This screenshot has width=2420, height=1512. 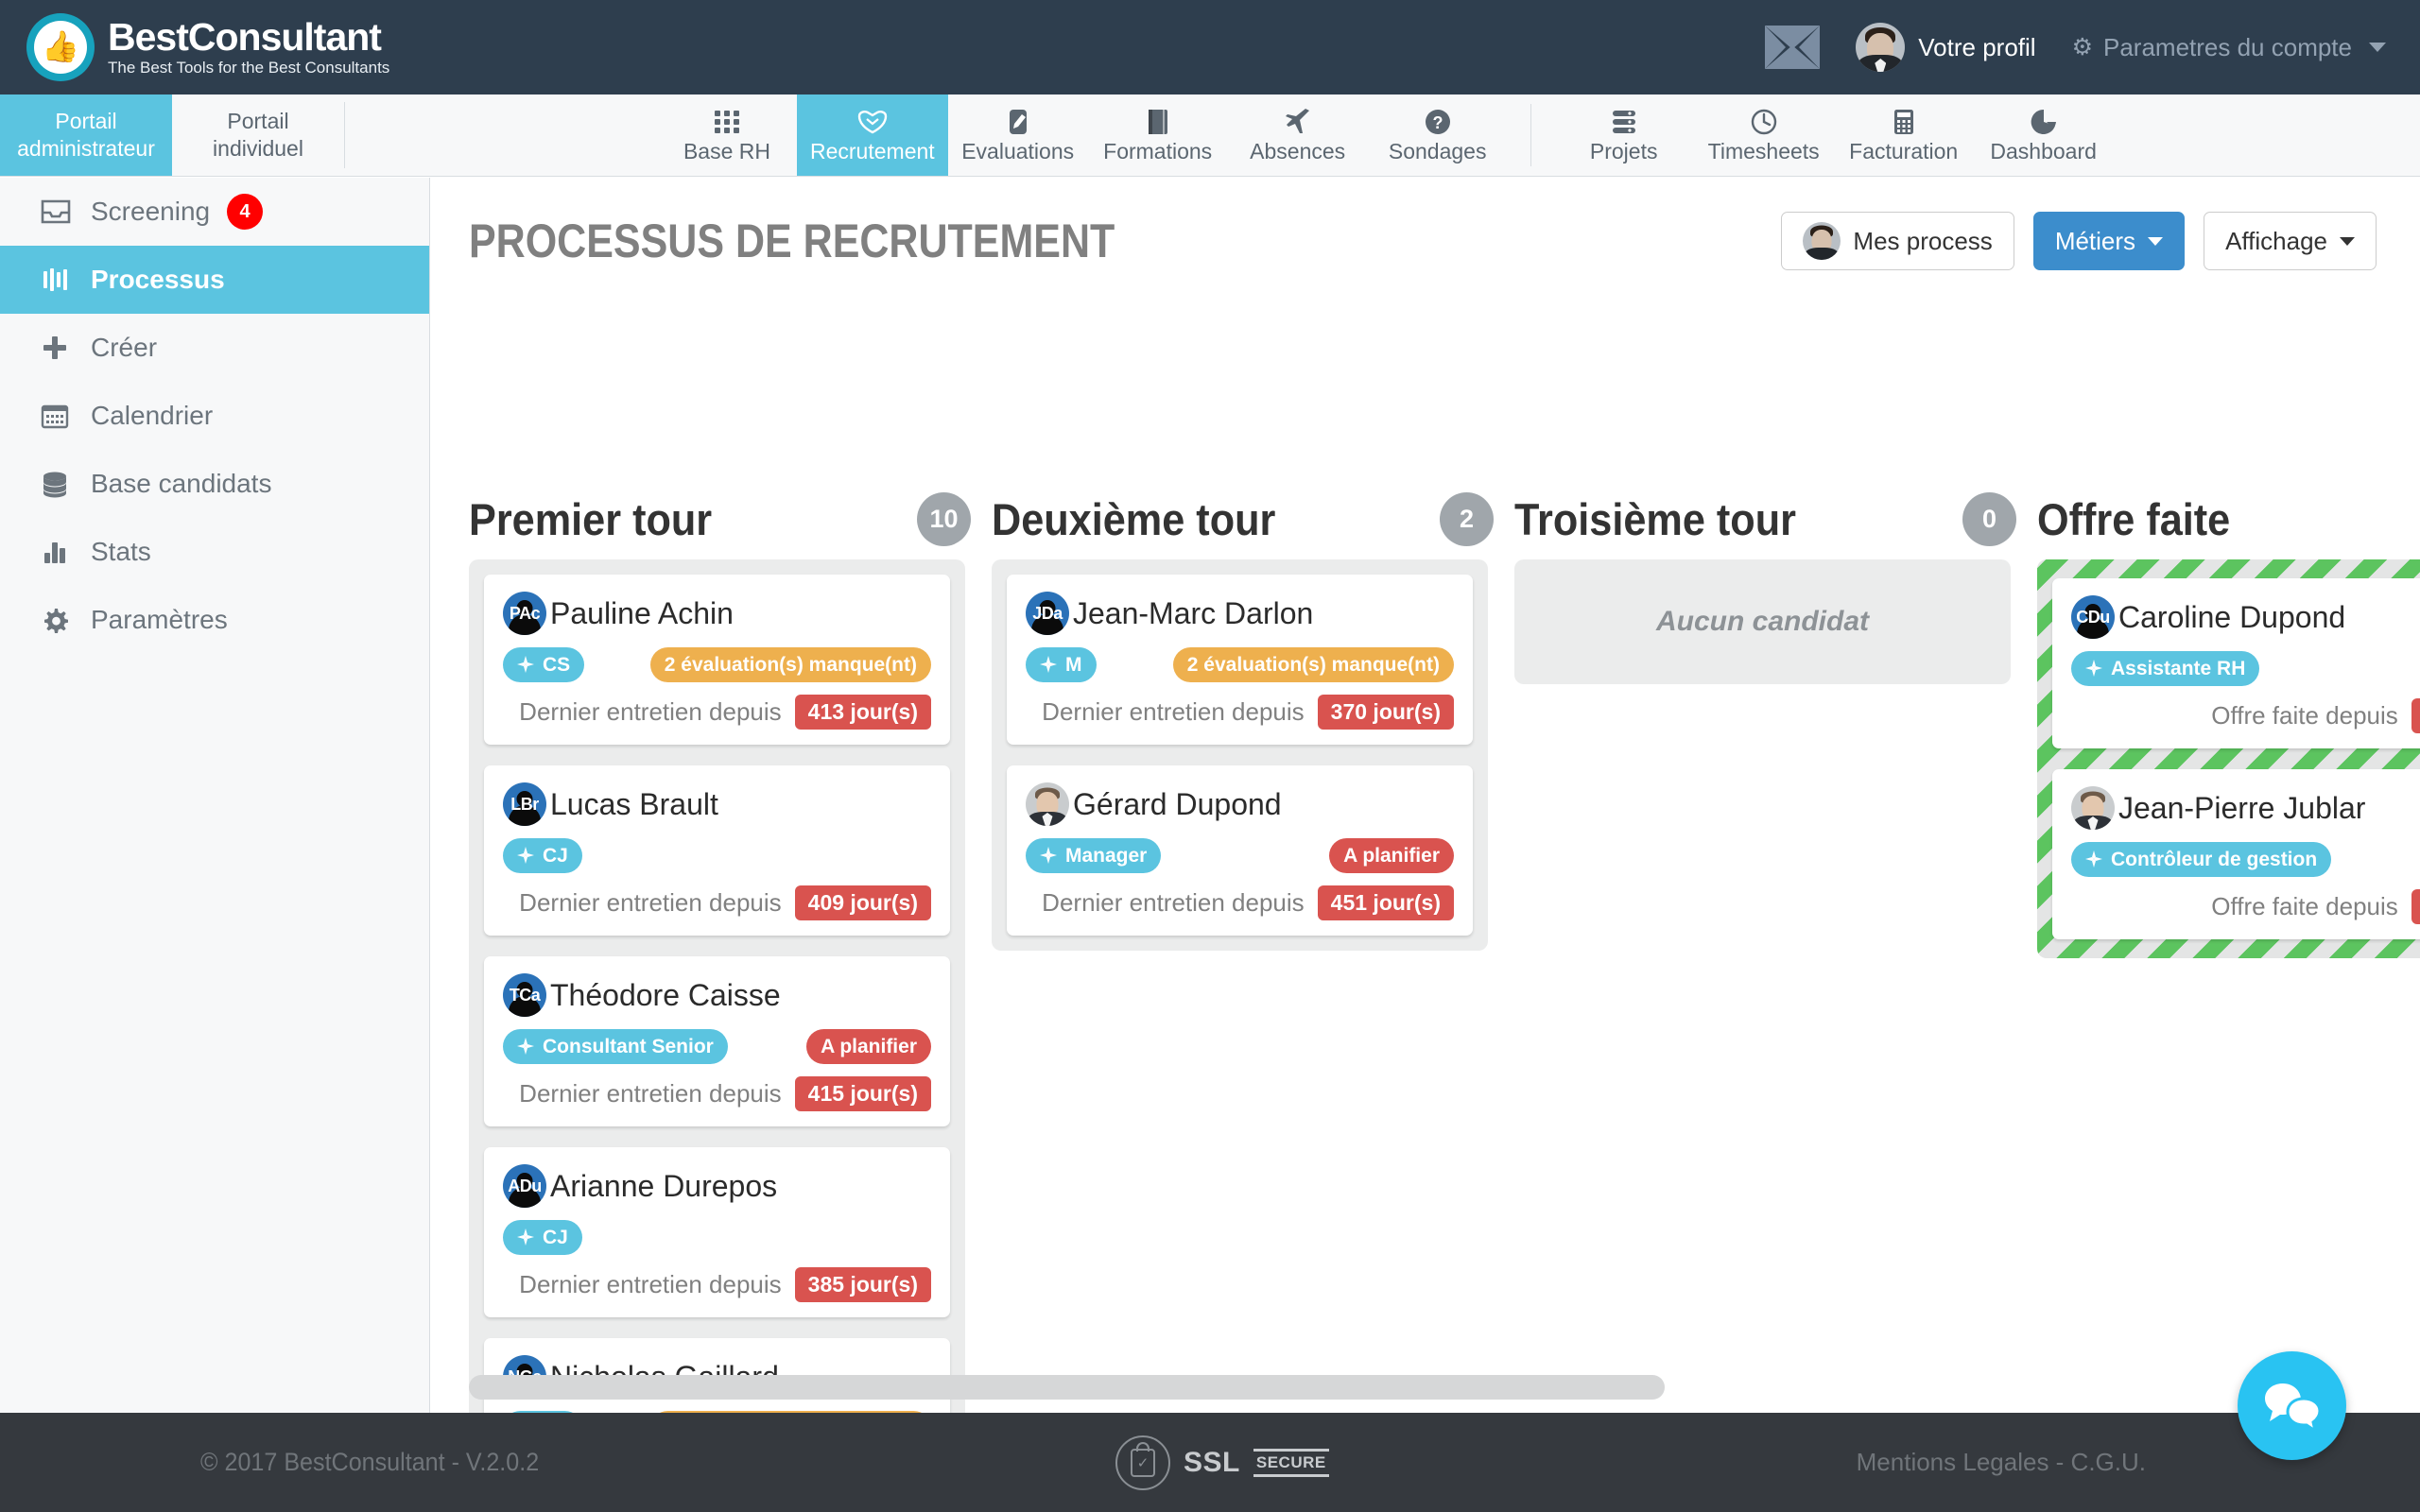 I want to click on nav-item-base-rh: Base RH, so click(x=727, y=135).